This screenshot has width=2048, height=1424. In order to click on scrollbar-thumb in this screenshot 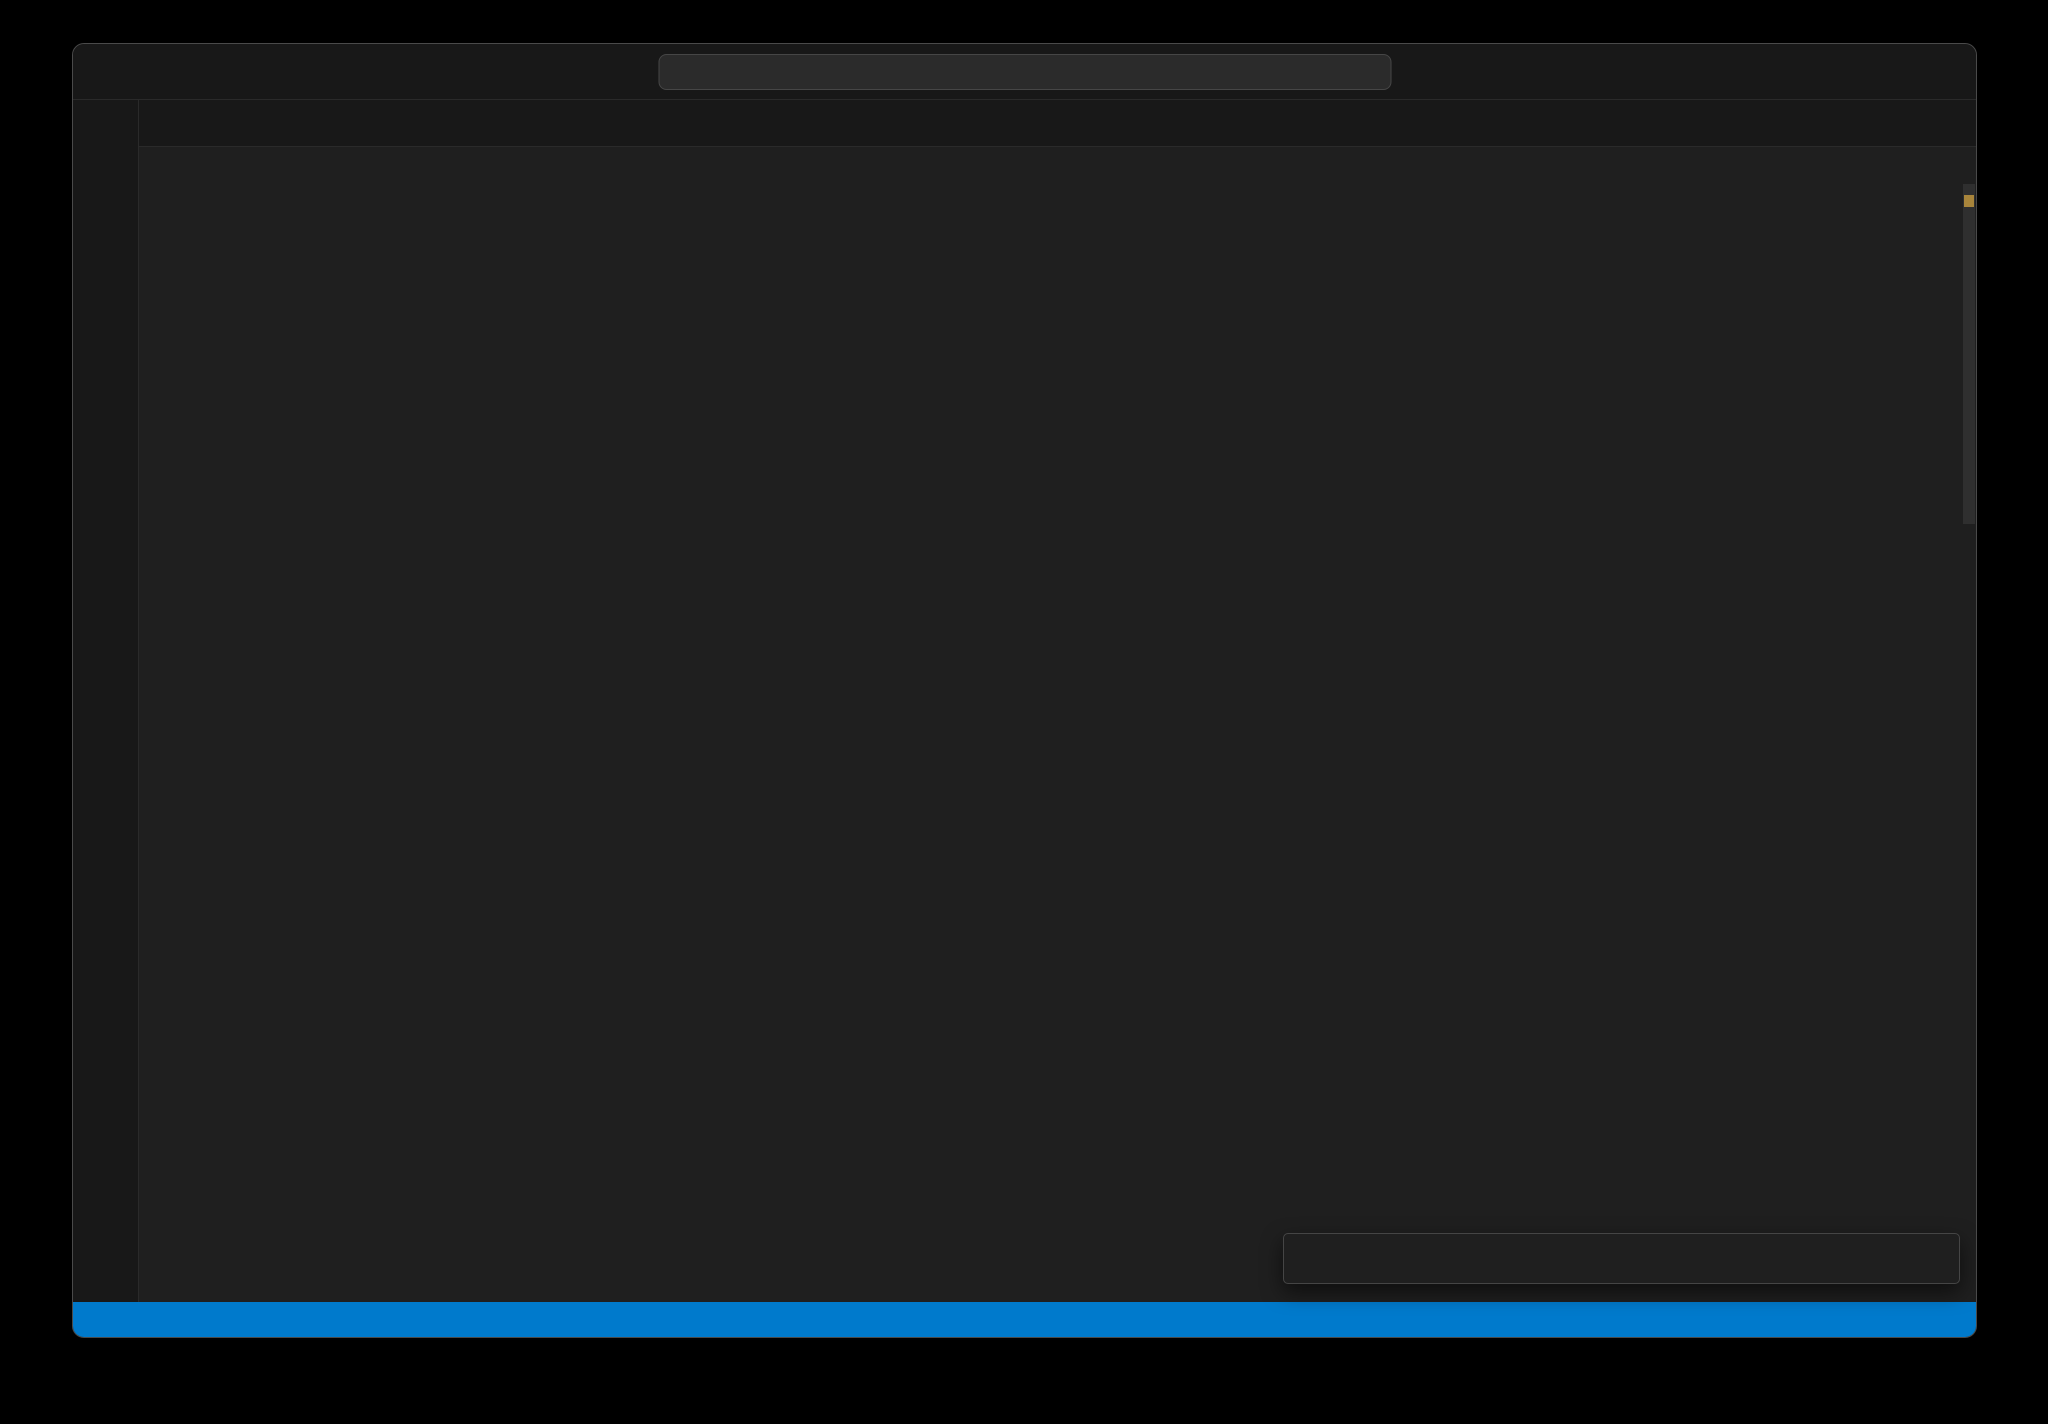, I will do `click(1969, 354)`.